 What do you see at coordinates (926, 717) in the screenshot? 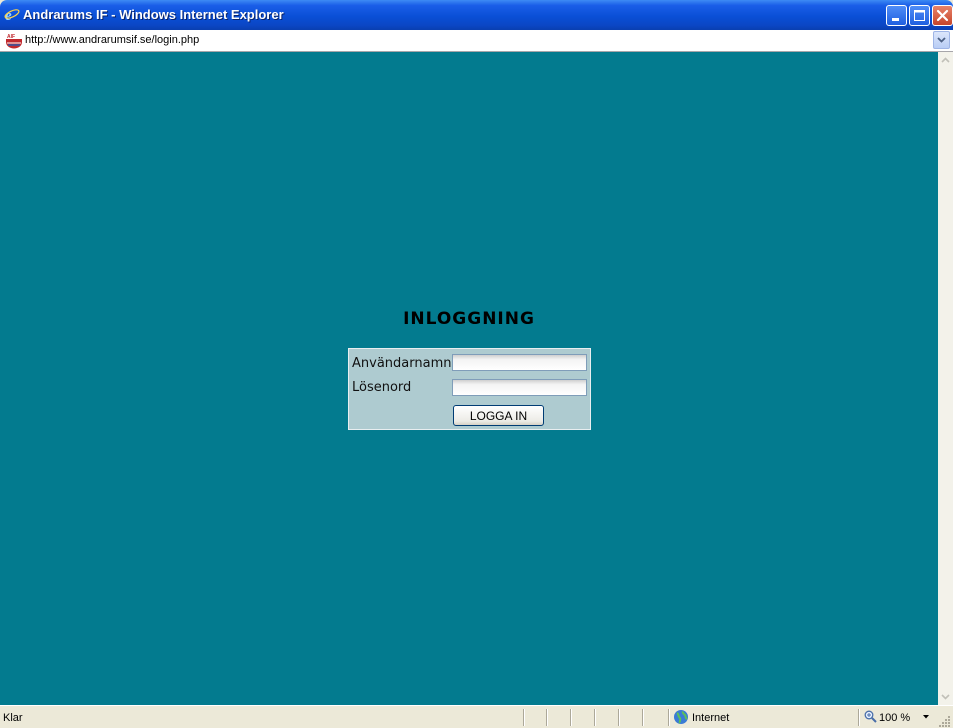
I see `zoom-dropdown-icon` at bounding box center [926, 717].